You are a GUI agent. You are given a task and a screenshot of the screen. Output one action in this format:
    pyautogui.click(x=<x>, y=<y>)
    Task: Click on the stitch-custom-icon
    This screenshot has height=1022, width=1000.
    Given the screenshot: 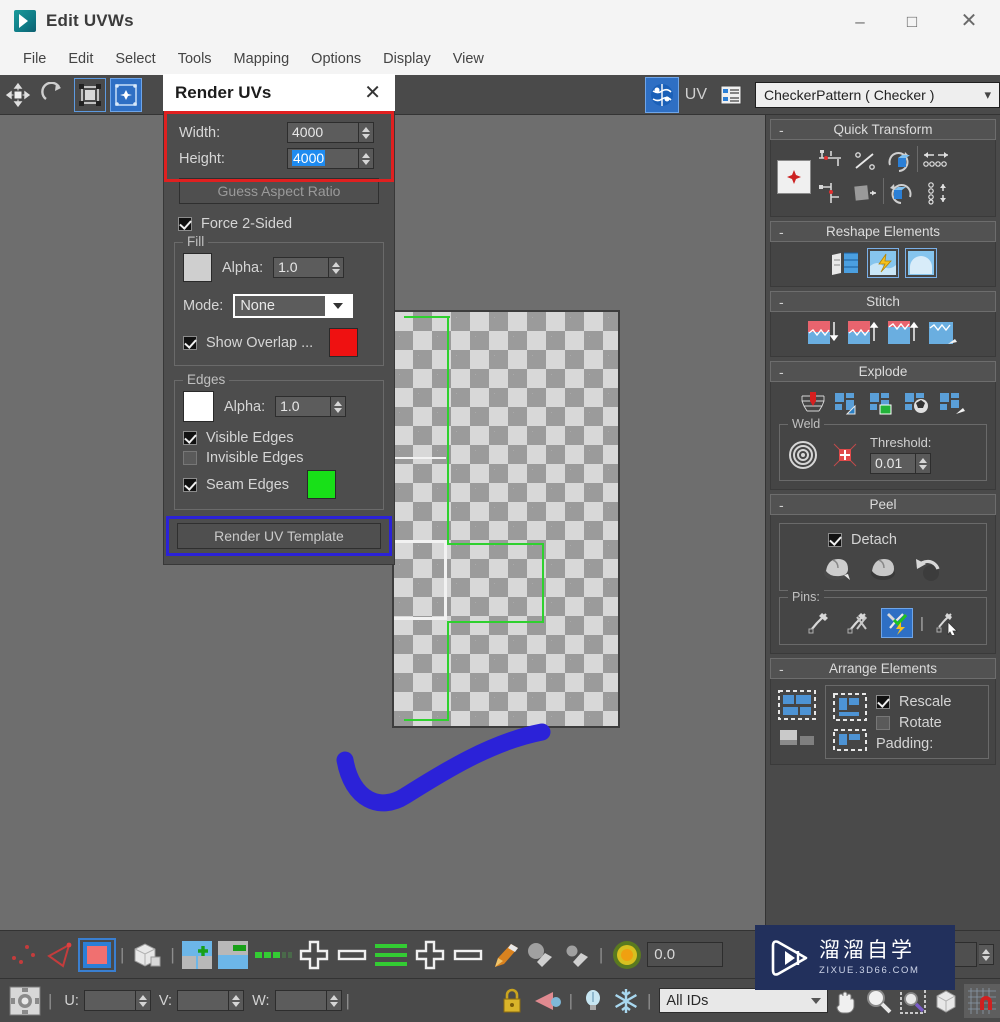 What is the action you would take?
    pyautogui.click(x=903, y=333)
    